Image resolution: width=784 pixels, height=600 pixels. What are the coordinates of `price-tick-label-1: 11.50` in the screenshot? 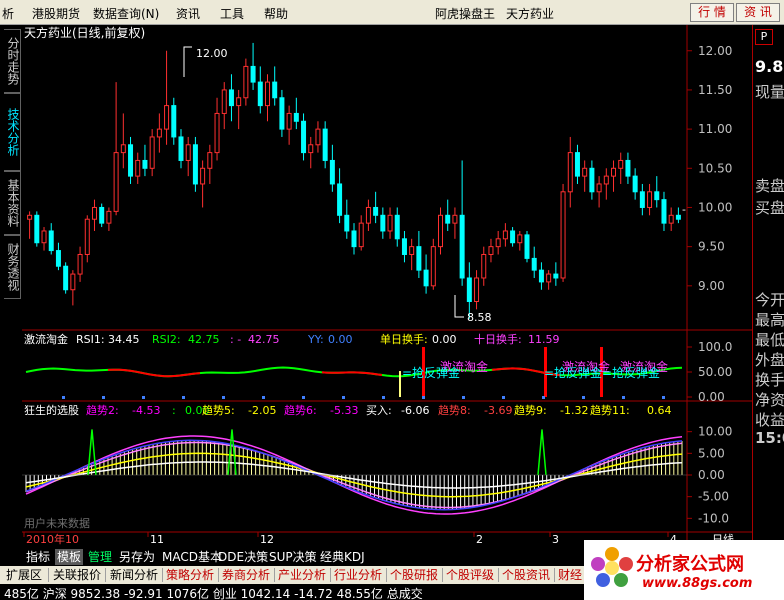 It's located at (715, 90).